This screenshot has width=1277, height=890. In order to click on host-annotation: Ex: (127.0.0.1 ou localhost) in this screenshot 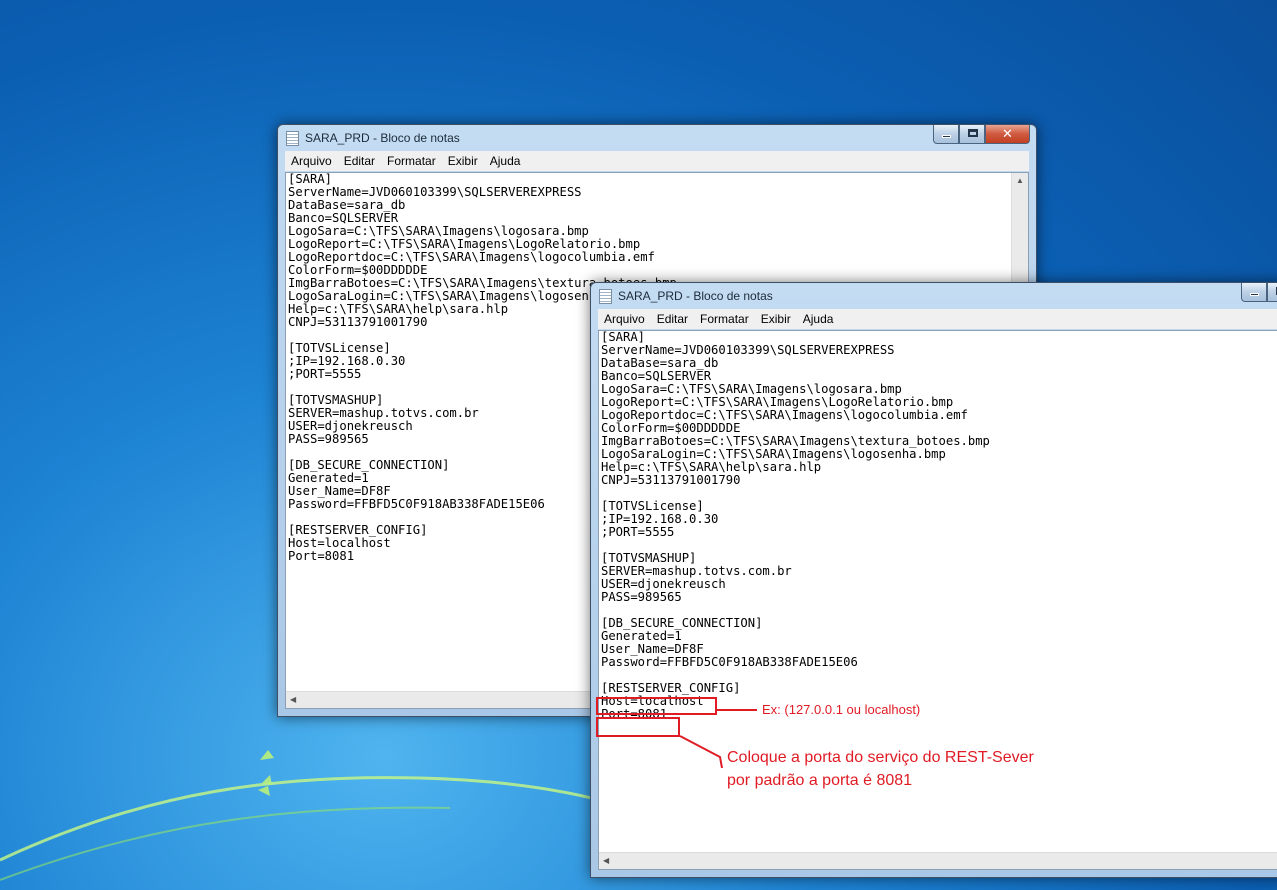, I will do `click(841, 709)`.